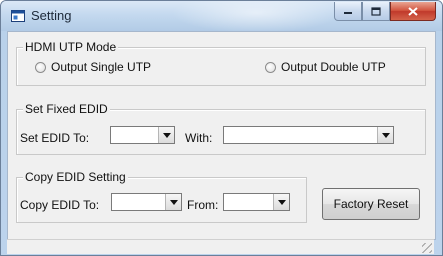 The height and width of the screenshot is (256, 443). What do you see at coordinates (66, 109) in the screenshot?
I see `set-fixed-edid-title: Set Fixed EDID` at bounding box center [66, 109].